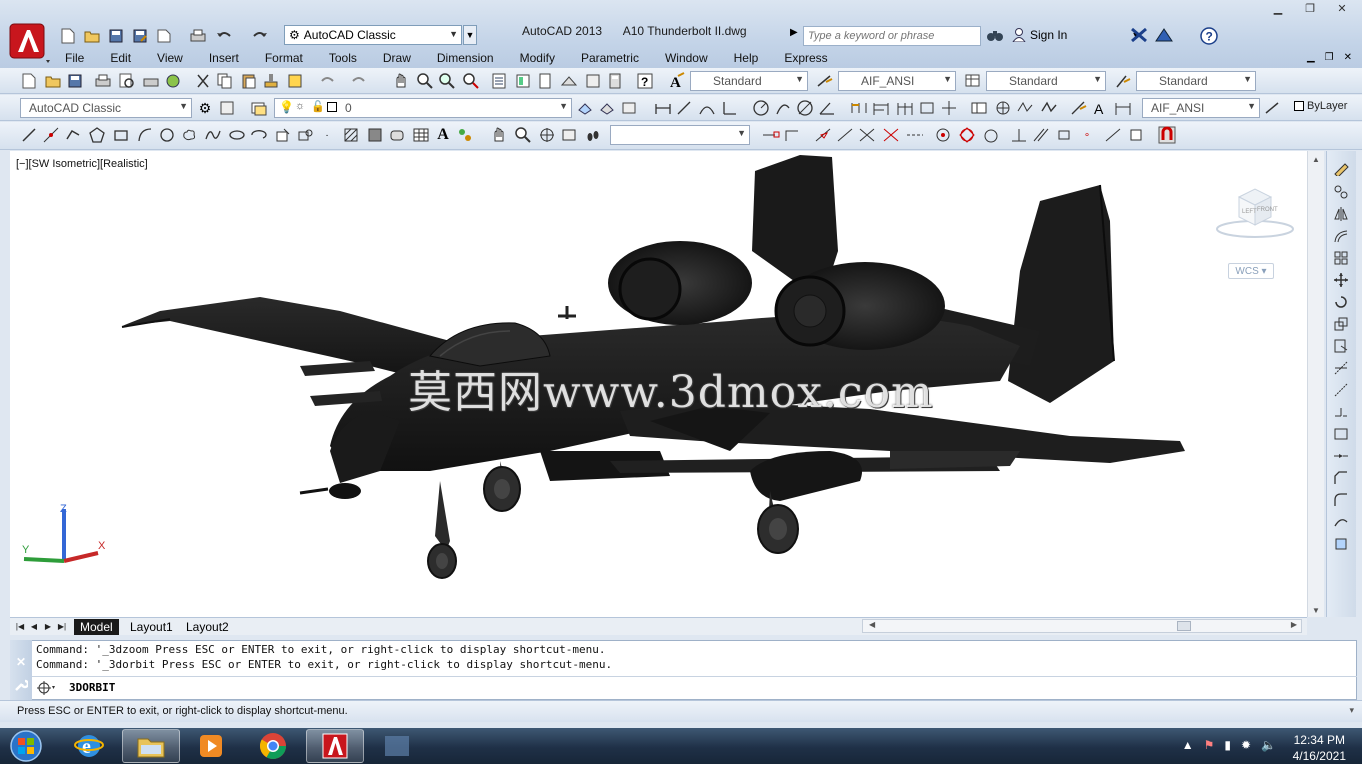  I want to click on autocad-taskbar-button, so click(335, 746).